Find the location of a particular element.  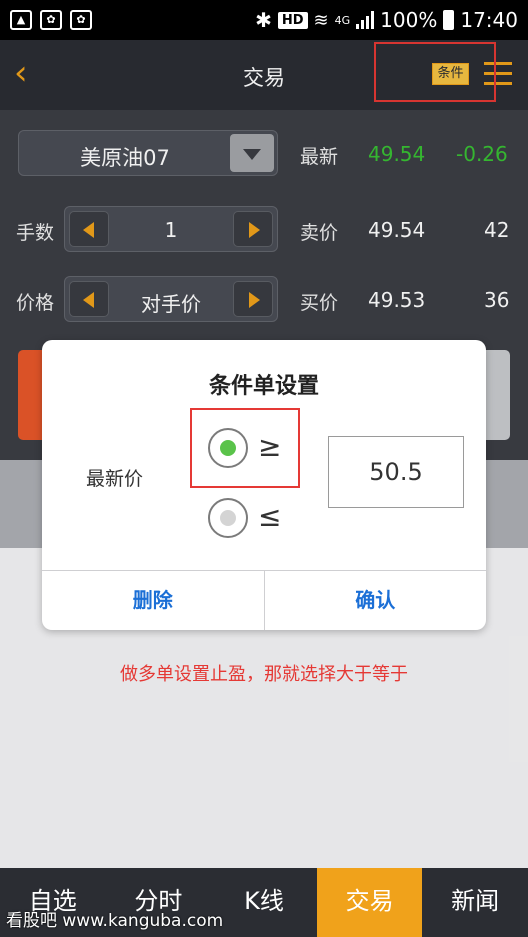

annotation-hint: 做多单设置止盈，那就选择大于等于 is located at coordinates (264, 674).